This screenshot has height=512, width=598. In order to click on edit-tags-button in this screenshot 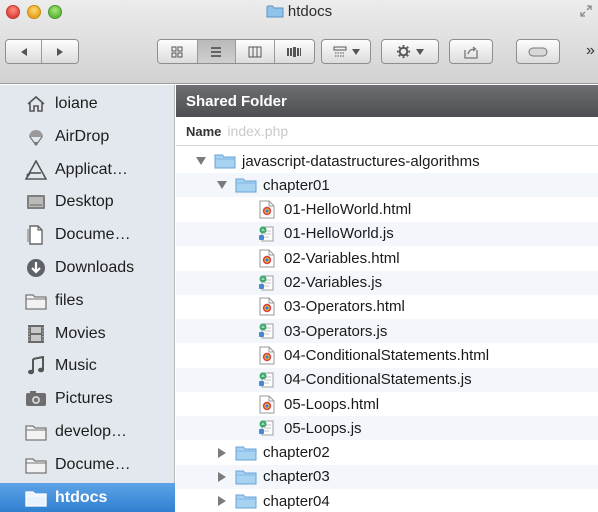, I will do `click(538, 51)`.